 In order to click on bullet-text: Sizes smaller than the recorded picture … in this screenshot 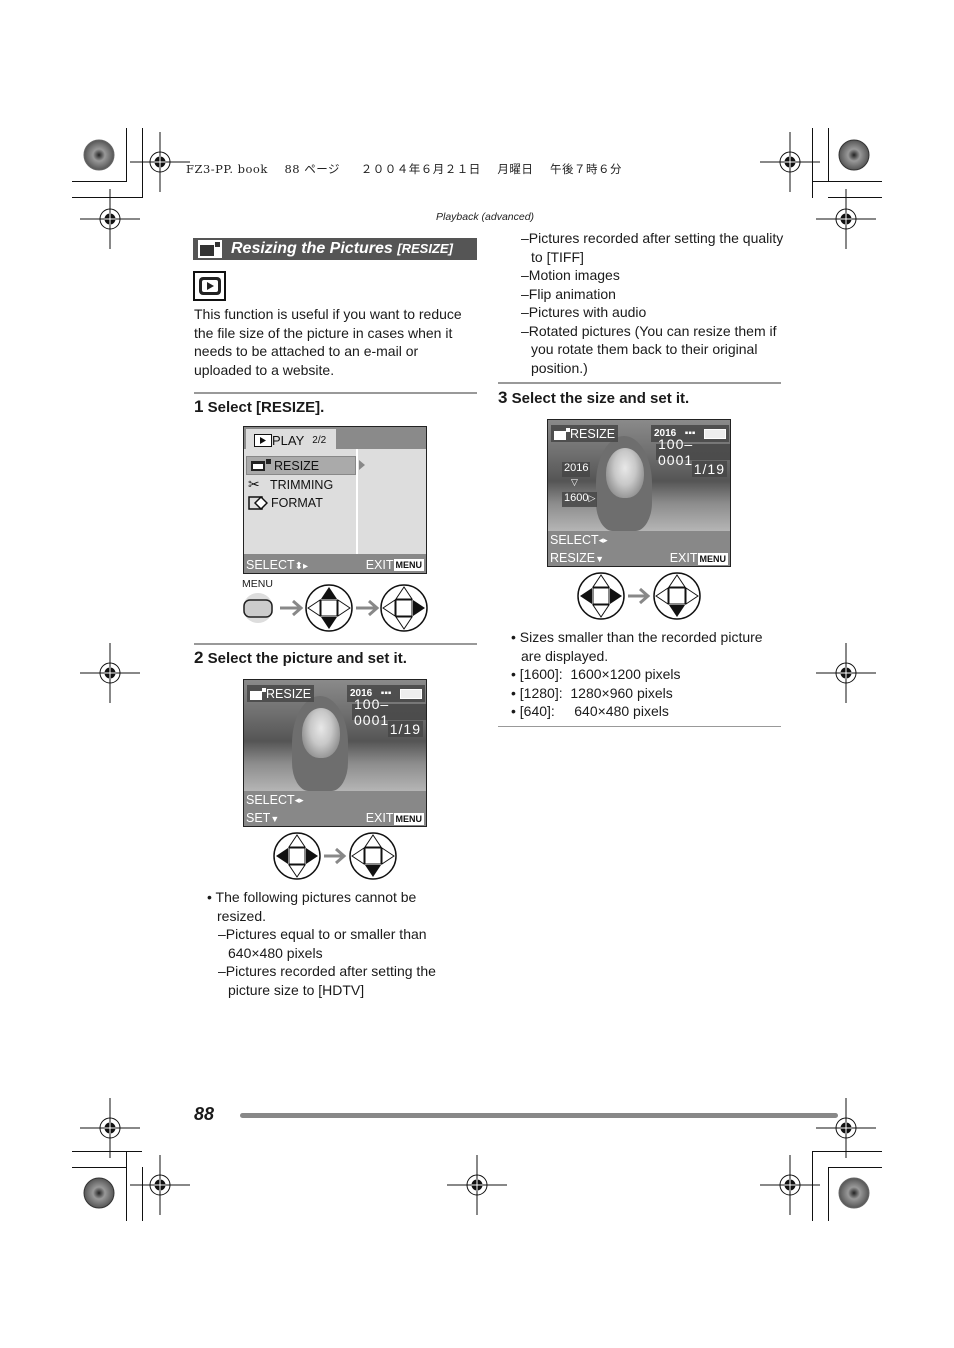, I will do `click(641, 646)`.